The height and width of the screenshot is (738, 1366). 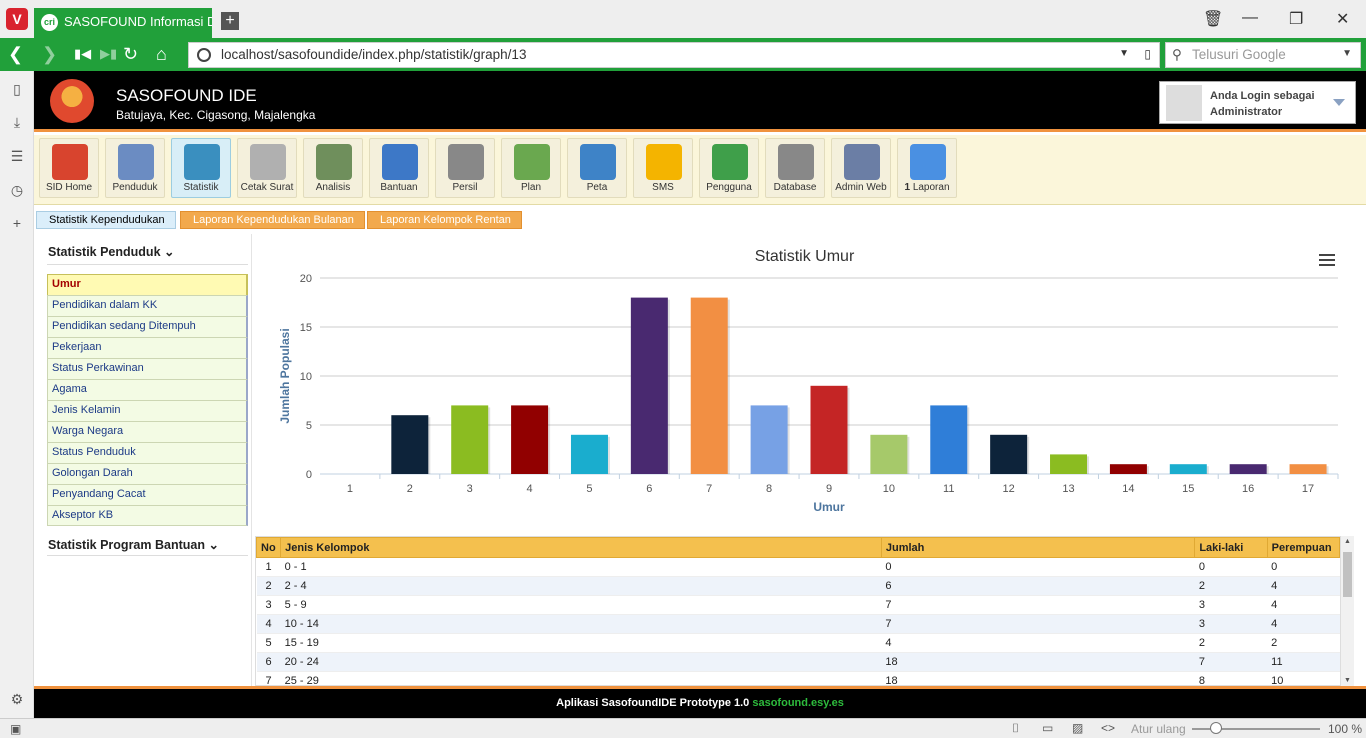 What do you see at coordinates (230, 21) in the screenshot?
I see `new-tab-button: +` at bounding box center [230, 21].